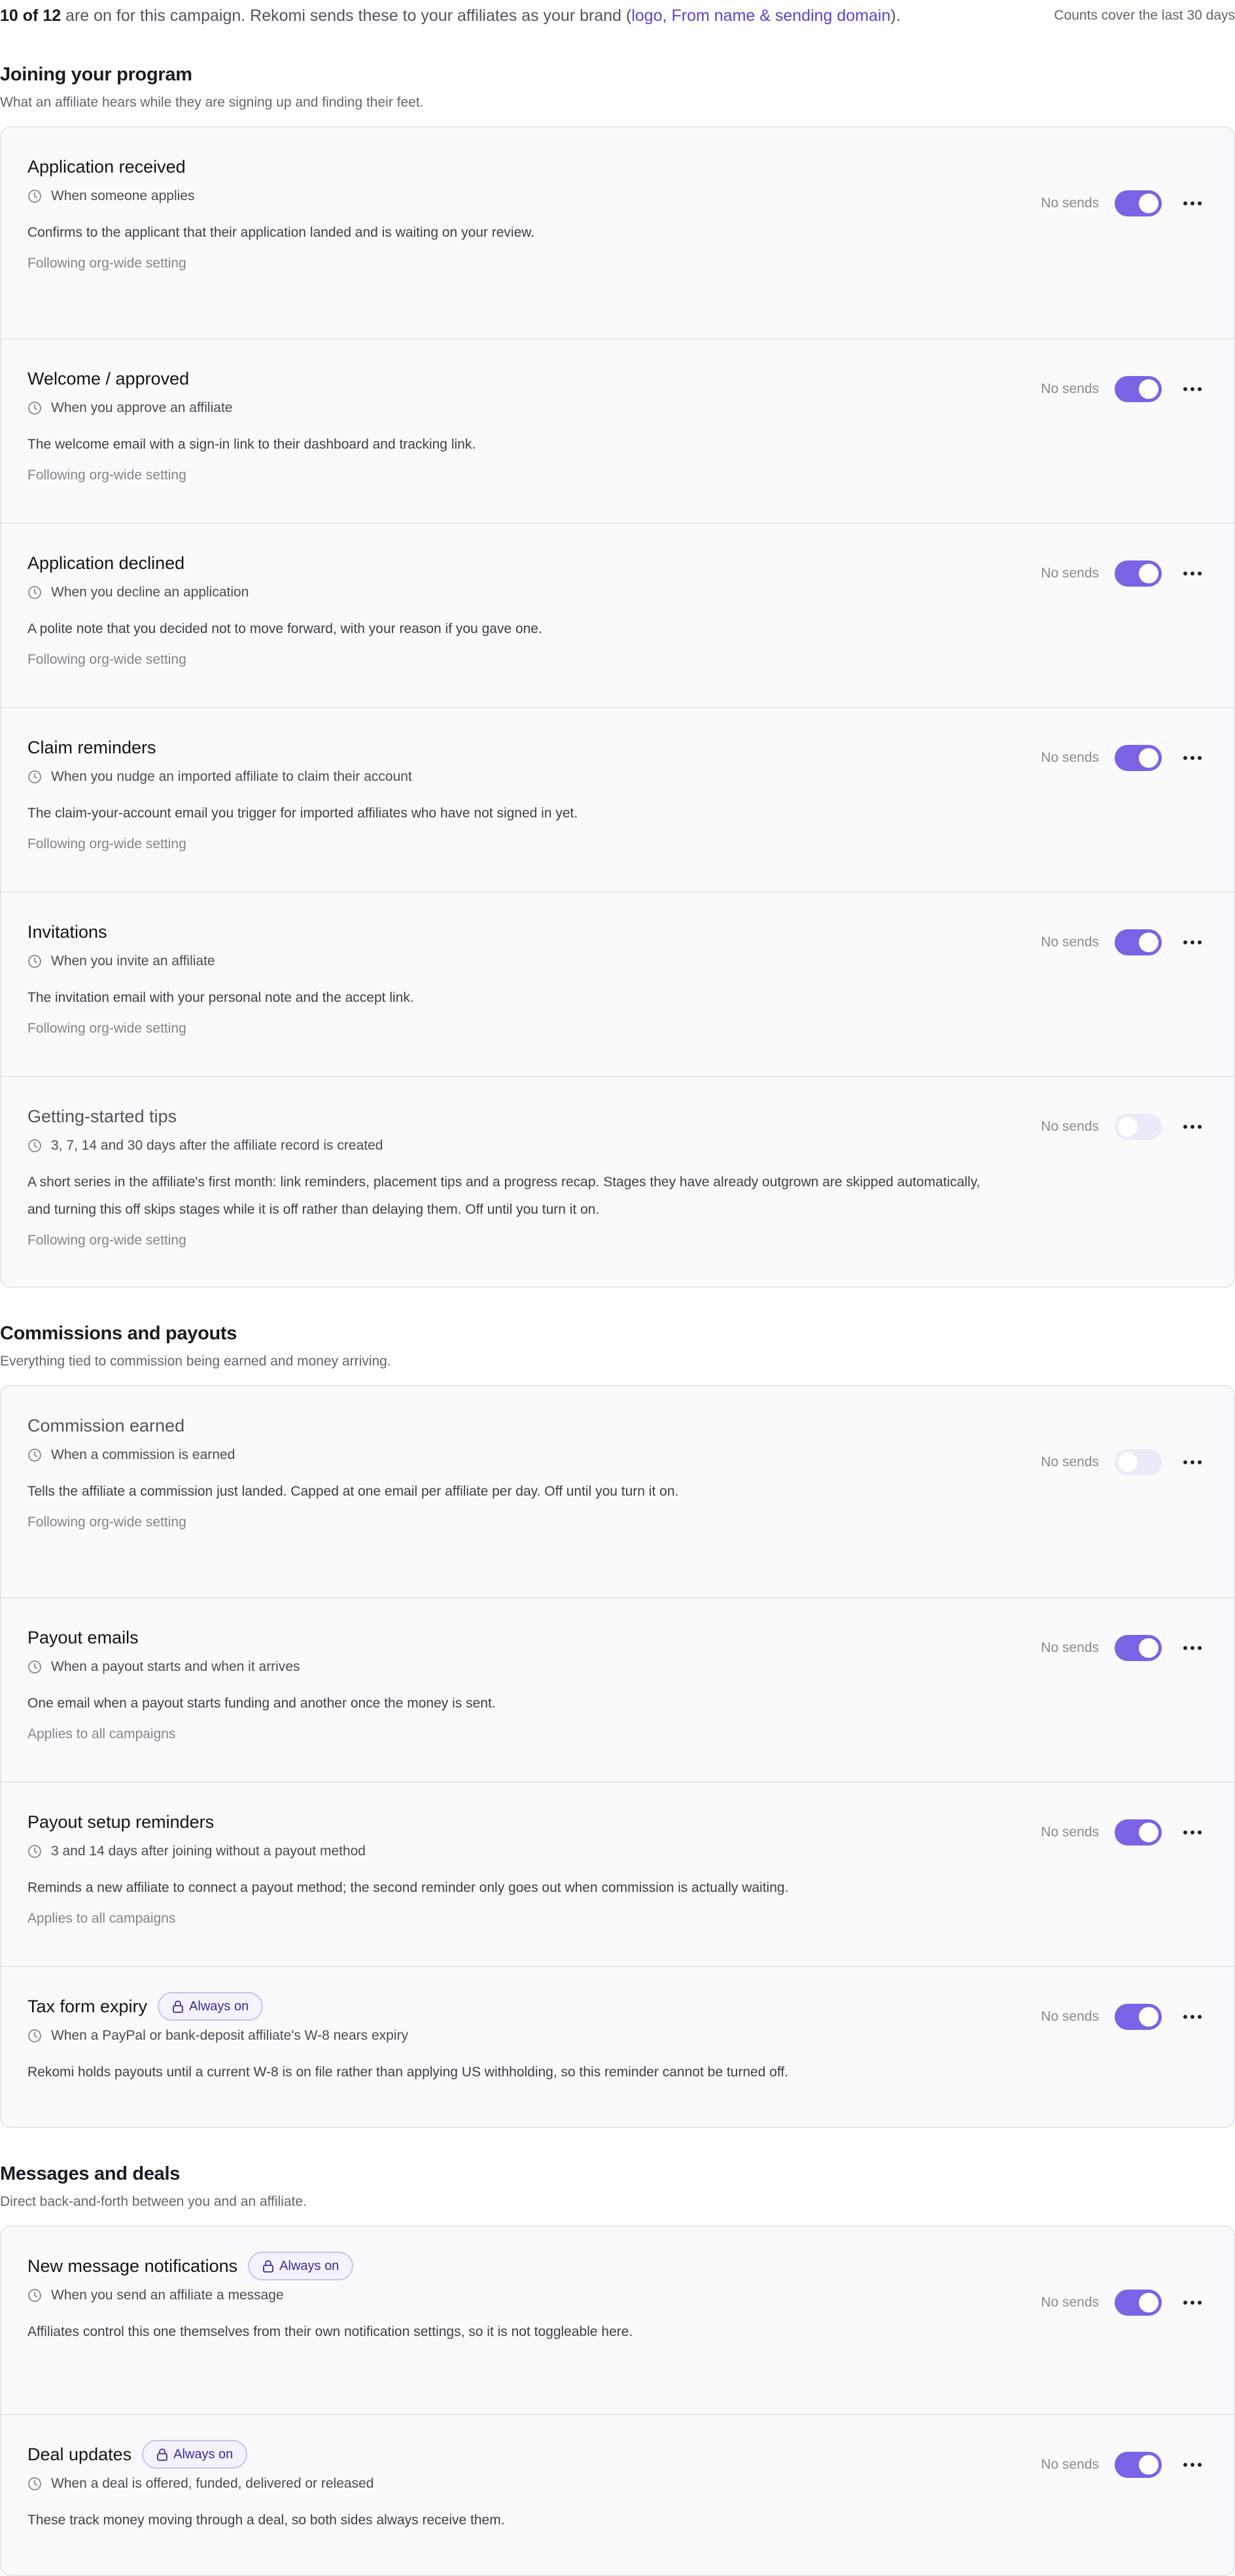 This screenshot has width=1235, height=2576. What do you see at coordinates (96, 74) in the screenshot?
I see `section-title: Joining your program` at bounding box center [96, 74].